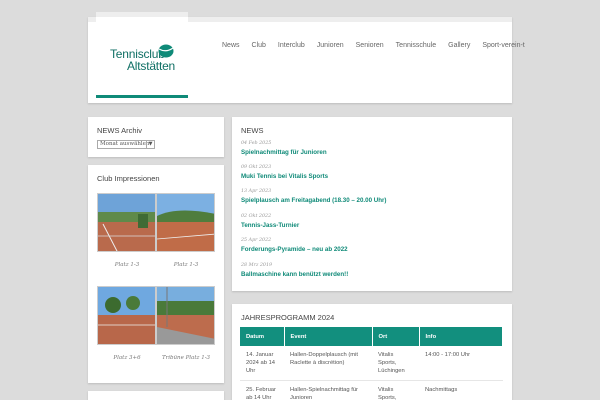 This screenshot has width=600, height=400. Describe the element at coordinates (262, 363) in the screenshot. I see `cell-datum: 14. Januar 2024 ab 14 Uhr` at that location.